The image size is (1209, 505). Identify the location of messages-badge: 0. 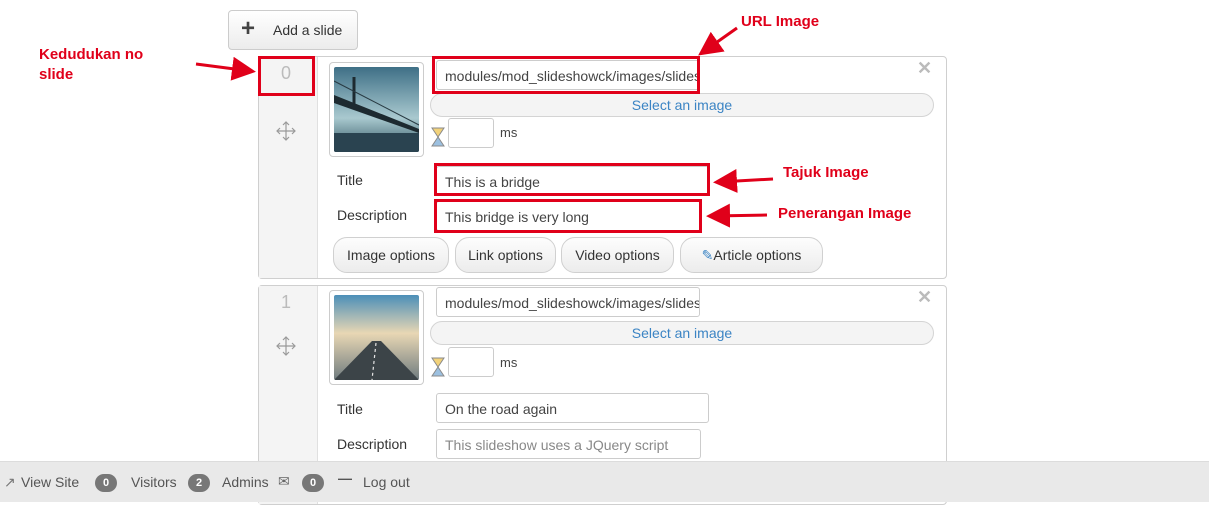
(313, 482).